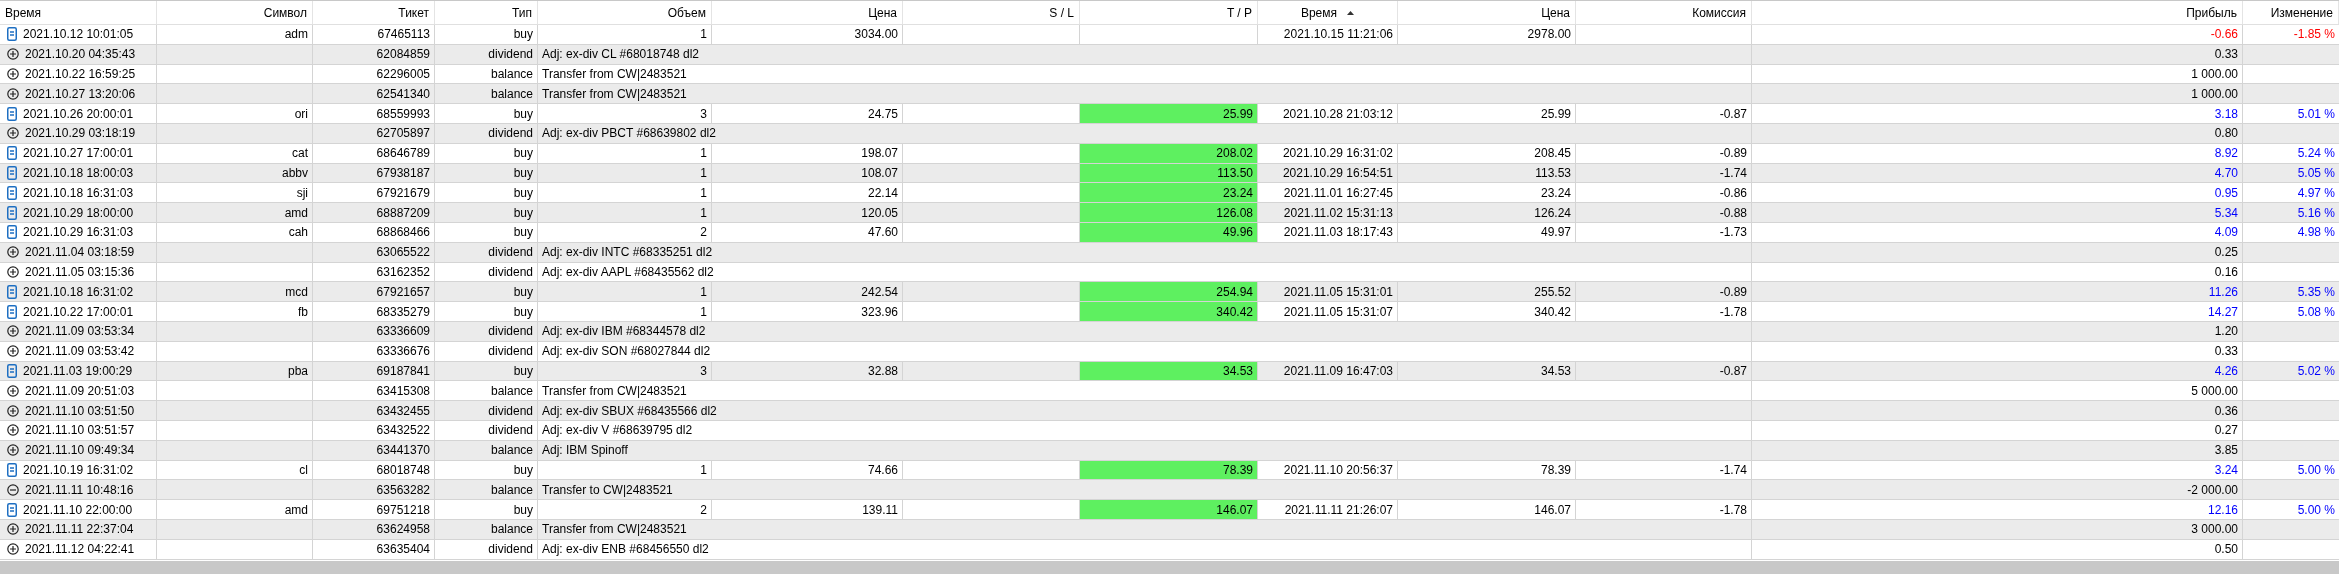 The width and height of the screenshot is (2339, 574). Describe the element at coordinates (1169, 94) in the screenshot. I see `table-row: 2021.10.27 13:20:06 62541340 balance Transfer from CW|2483521 1 000.00` at that location.